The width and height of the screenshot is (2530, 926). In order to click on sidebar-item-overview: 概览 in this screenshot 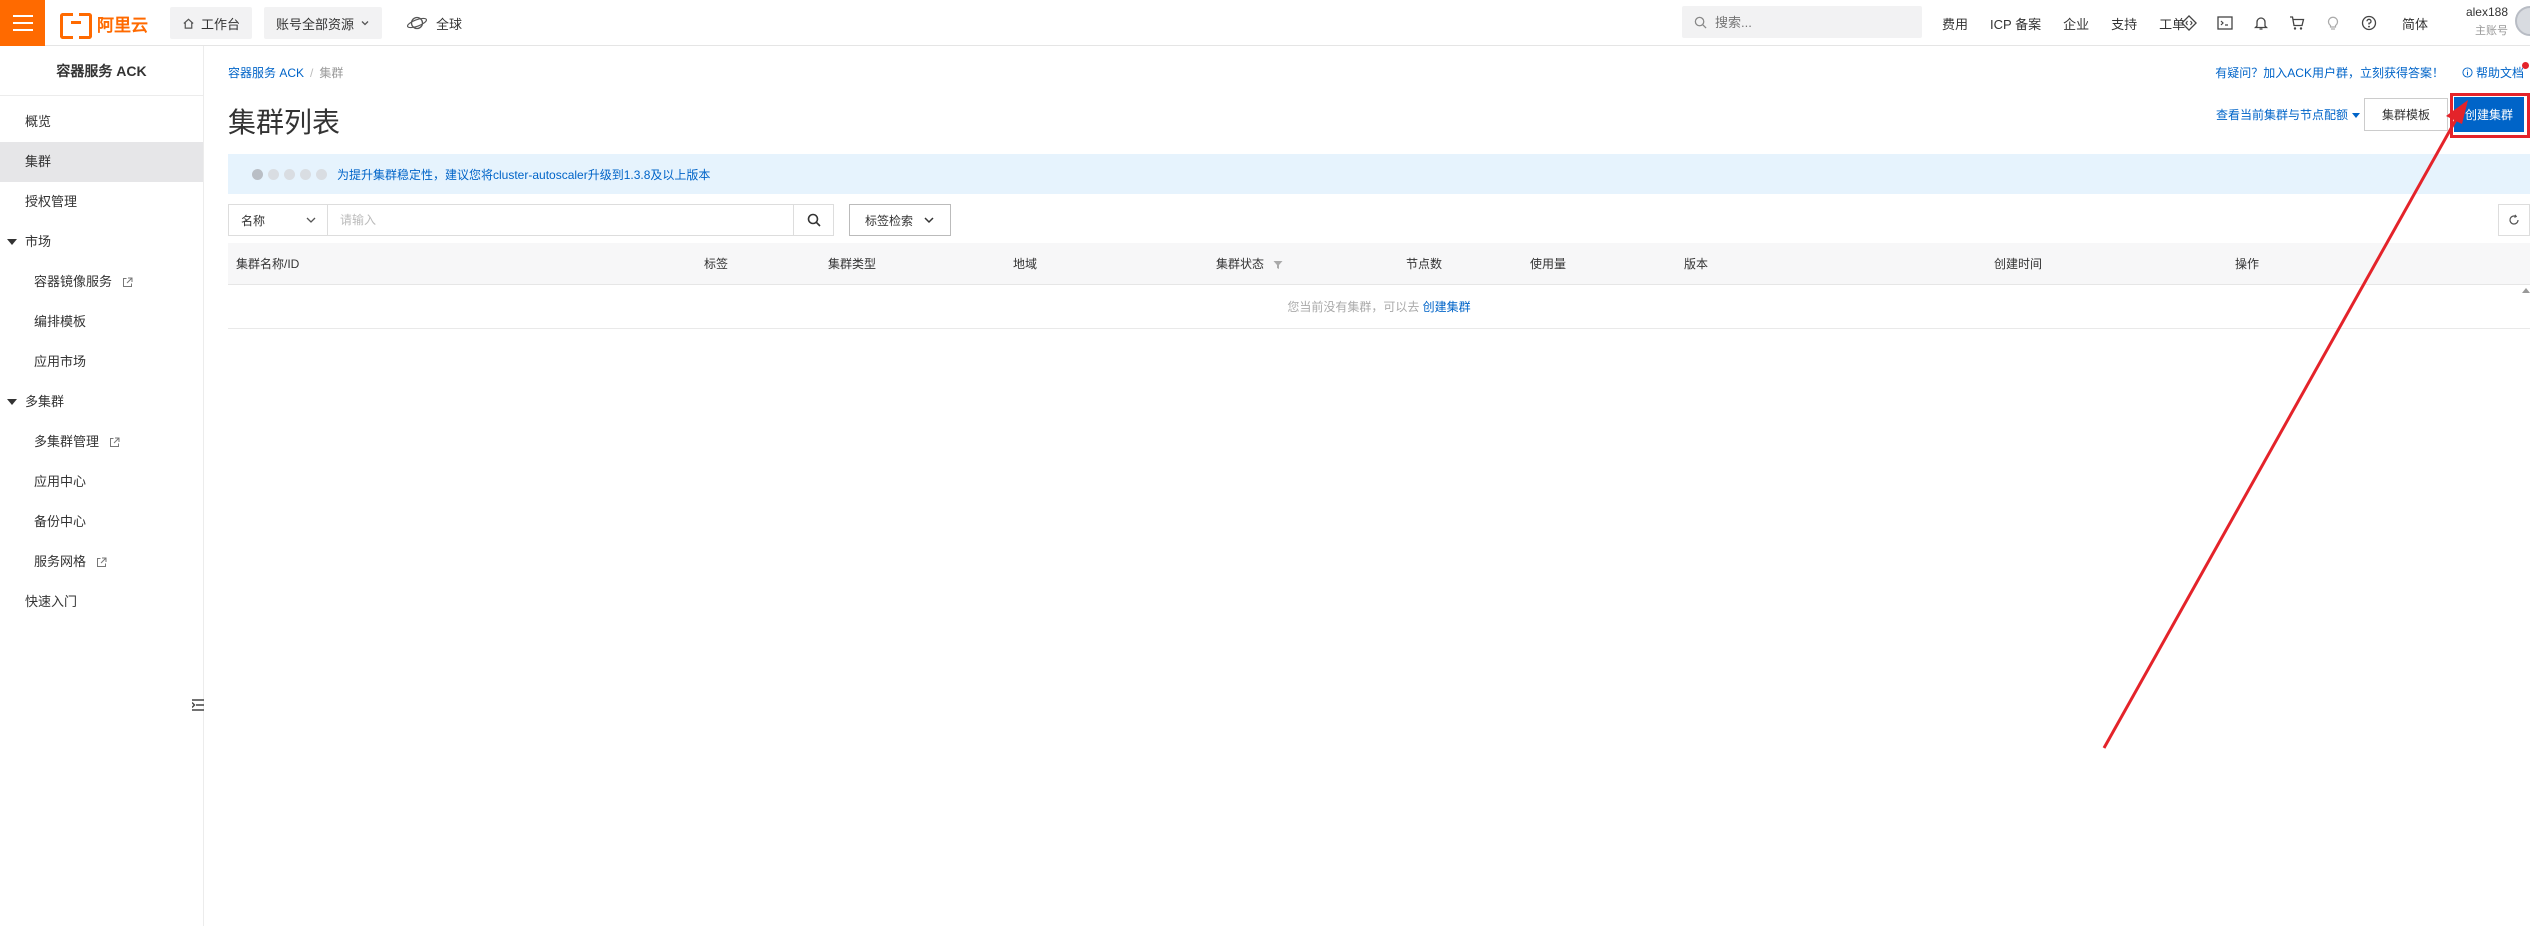, I will do `click(101, 122)`.